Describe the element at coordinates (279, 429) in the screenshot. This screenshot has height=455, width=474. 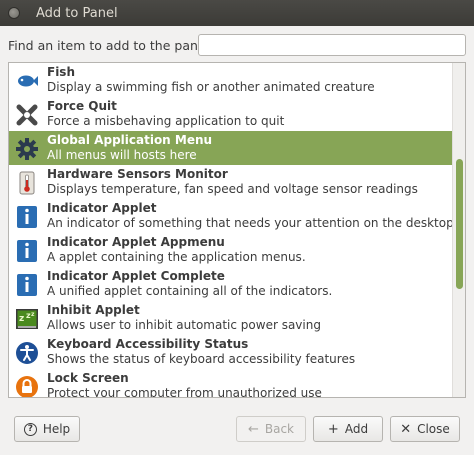
I see `back-button-label: Back` at that location.